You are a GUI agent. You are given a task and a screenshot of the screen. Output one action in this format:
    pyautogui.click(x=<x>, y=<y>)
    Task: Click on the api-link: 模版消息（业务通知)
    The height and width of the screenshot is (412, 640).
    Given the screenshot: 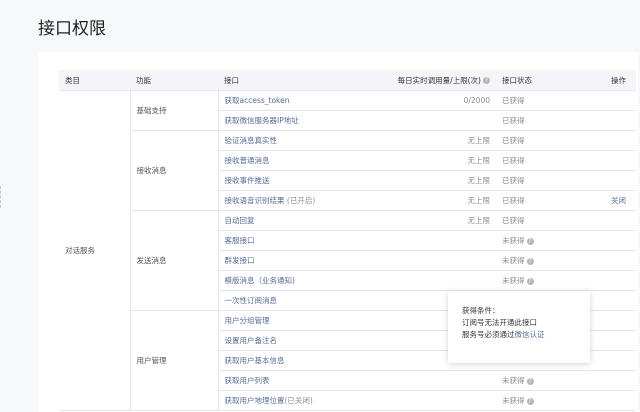 What is the action you would take?
    pyautogui.click(x=260, y=280)
    